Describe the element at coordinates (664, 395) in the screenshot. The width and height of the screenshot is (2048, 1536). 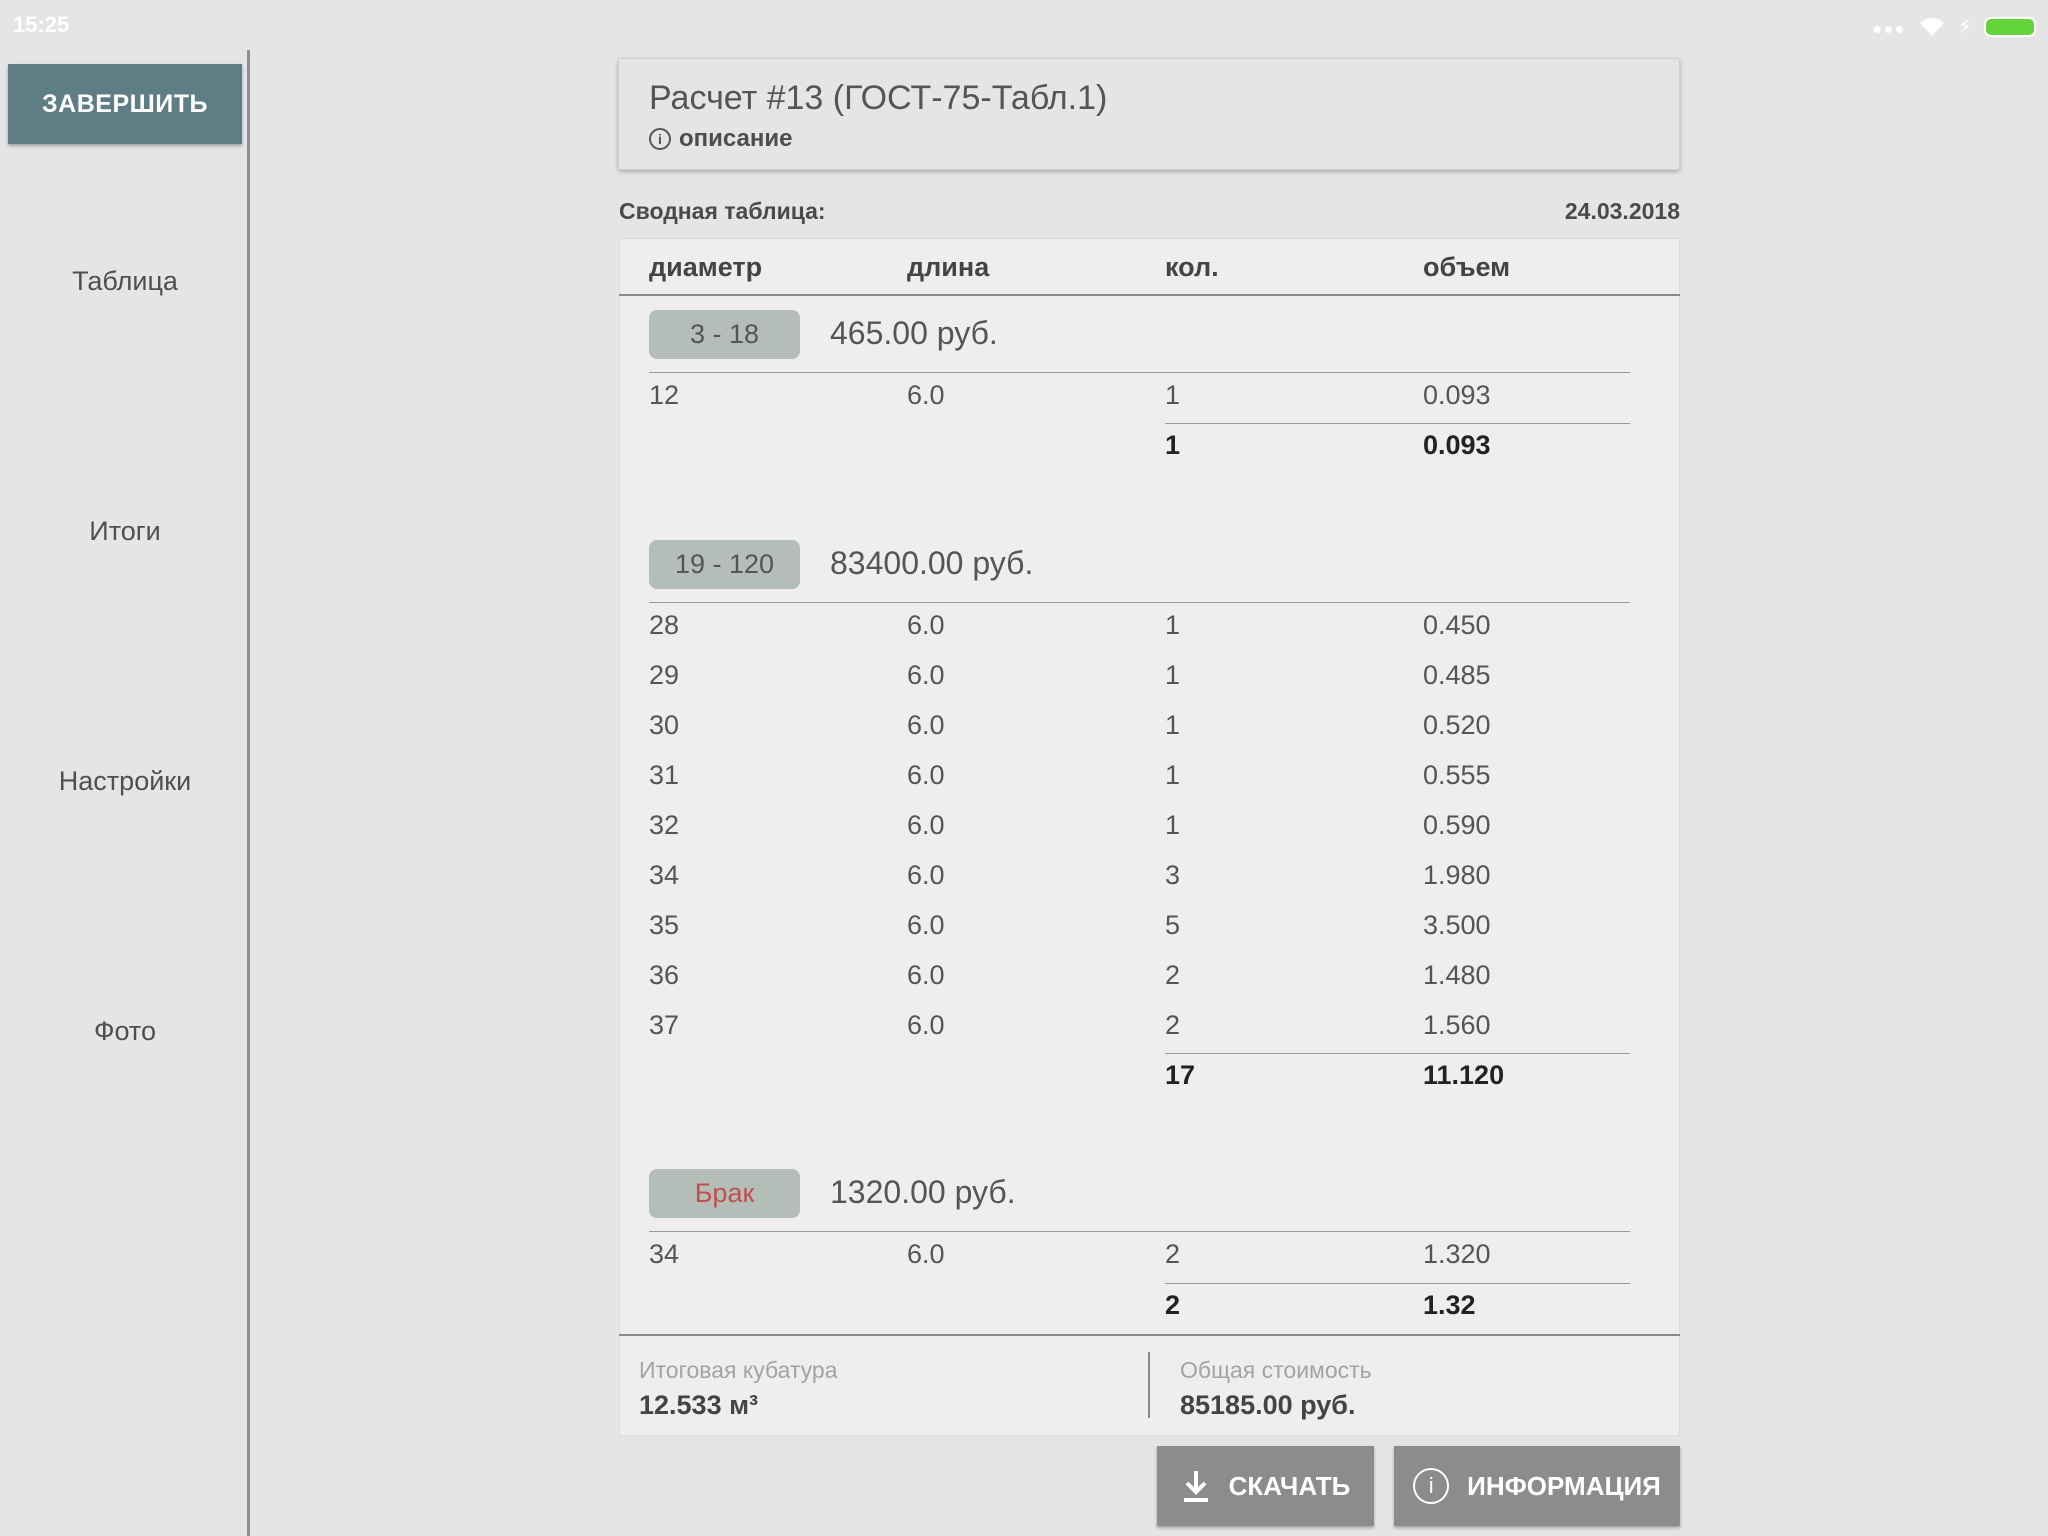
I see `cell-diameter: 12` at that location.